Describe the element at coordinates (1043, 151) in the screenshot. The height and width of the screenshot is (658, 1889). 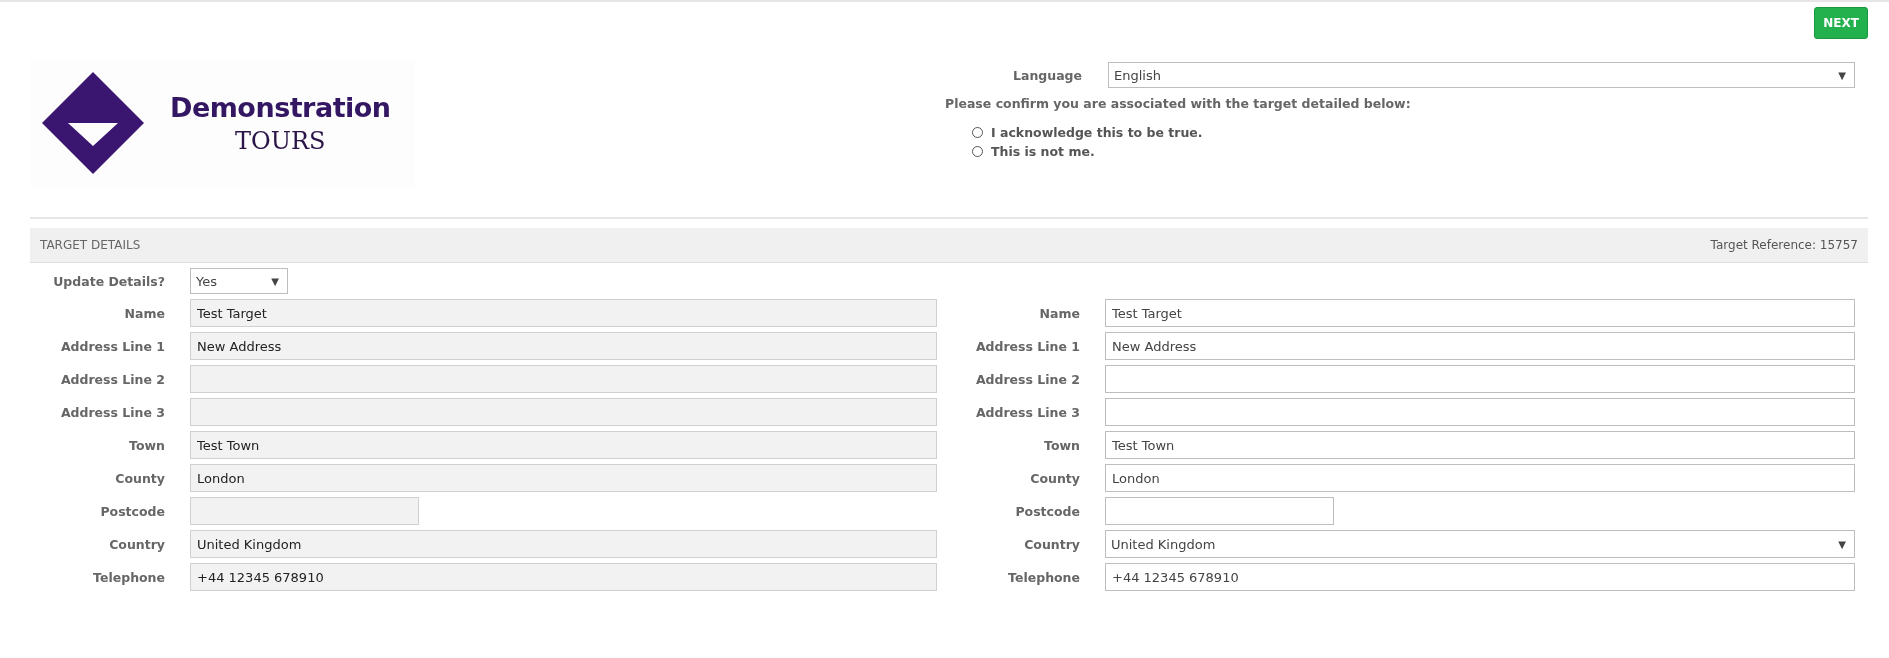
I see `radio-label: This is not me.` at that location.